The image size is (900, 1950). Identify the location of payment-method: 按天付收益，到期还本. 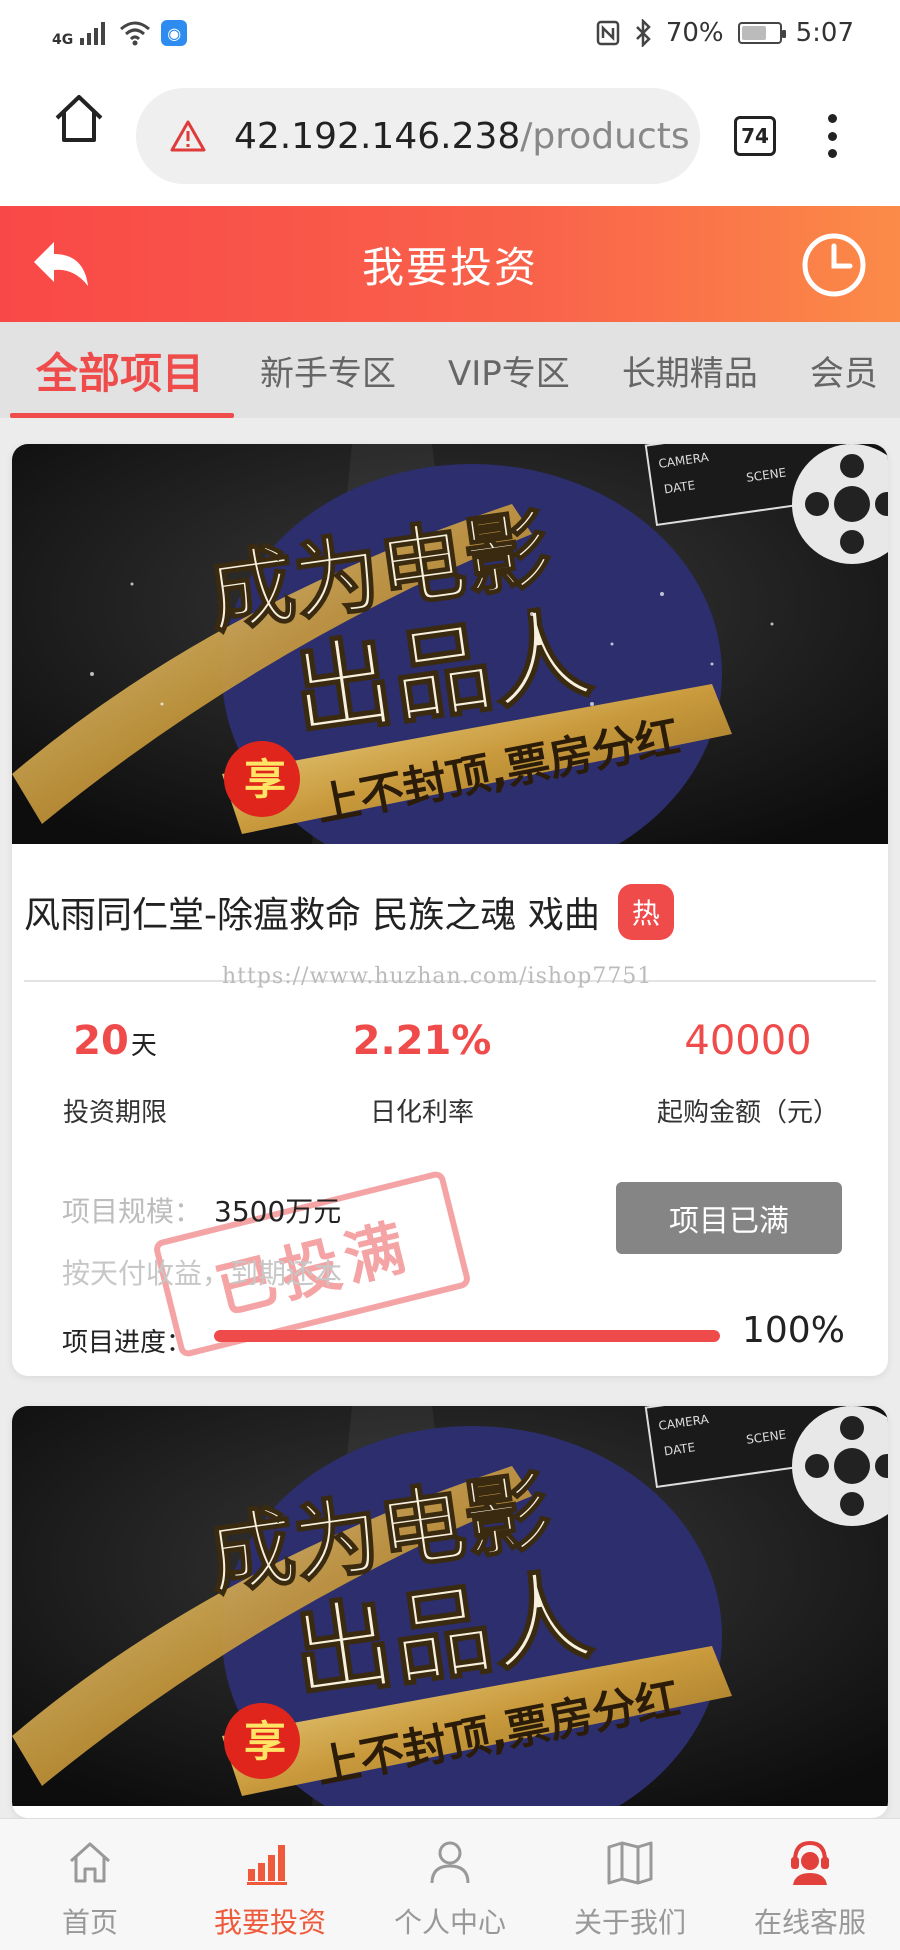
(202, 1273).